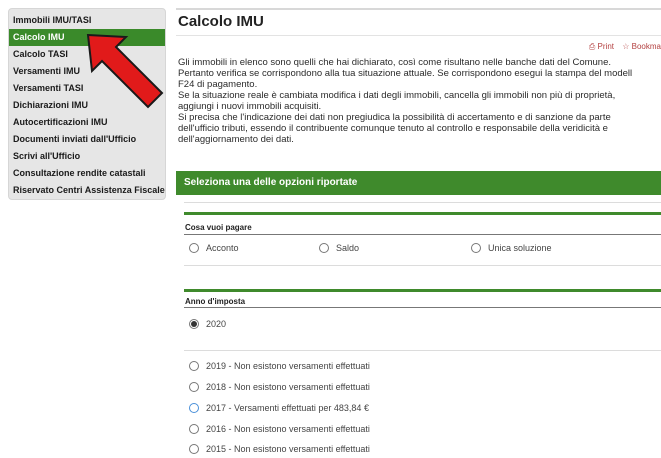  I want to click on intro-line: dell'aggiornamento dei dati., so click(236, 139).